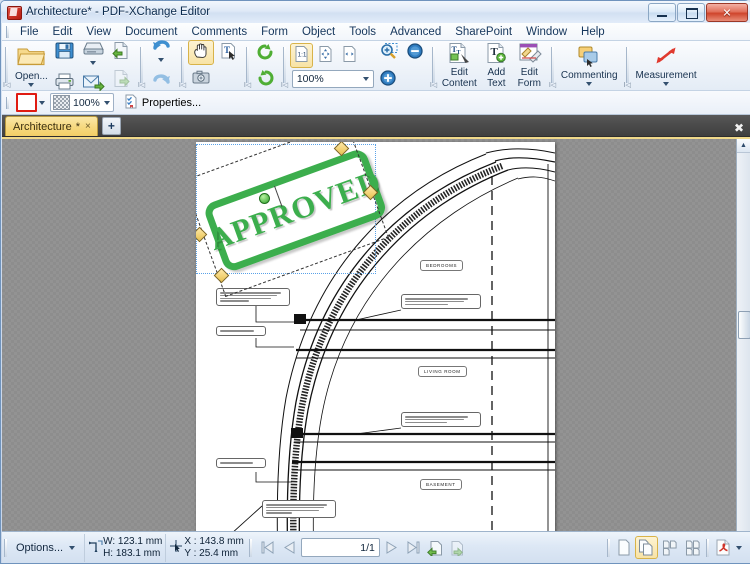 Image resolution: width=750 pixels, height=564 pixels. Describe the element at coordinates (182, 65) in the screenshot. I see `toolbar-grip-tools: I◁` at that location.